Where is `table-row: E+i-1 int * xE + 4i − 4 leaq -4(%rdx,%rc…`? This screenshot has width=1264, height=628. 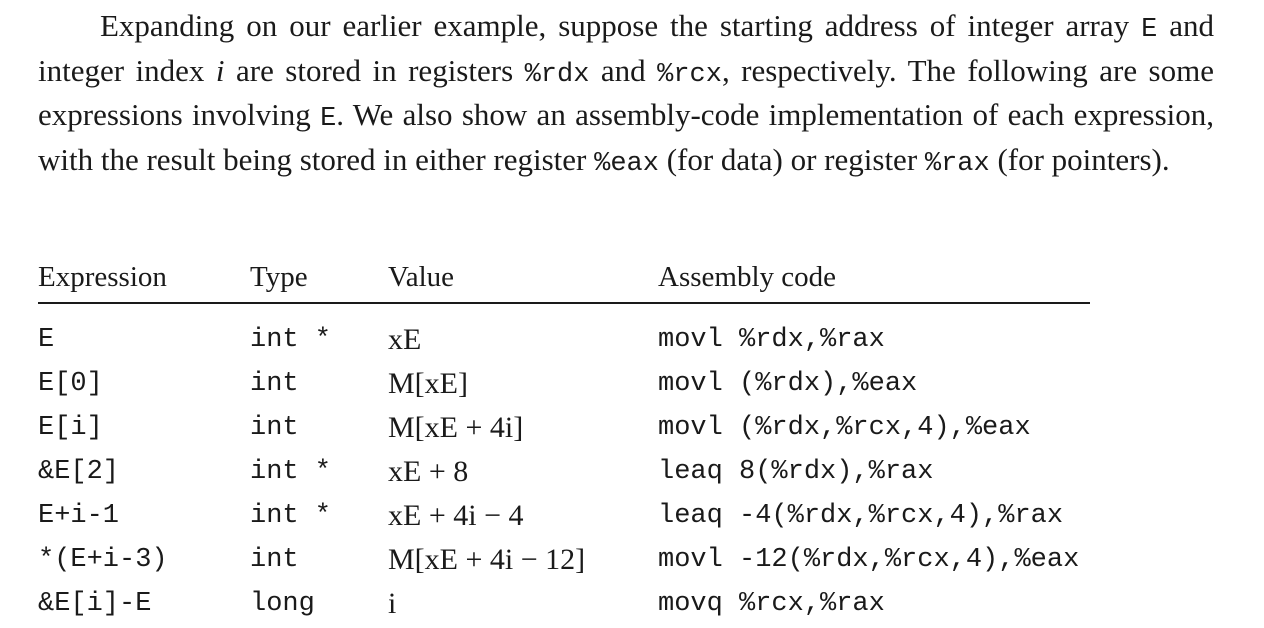
table-row: E+i-1 int * xE + 4i − 4 leaq -4(%rdx,%rc… is located at coordinates (564, 516).